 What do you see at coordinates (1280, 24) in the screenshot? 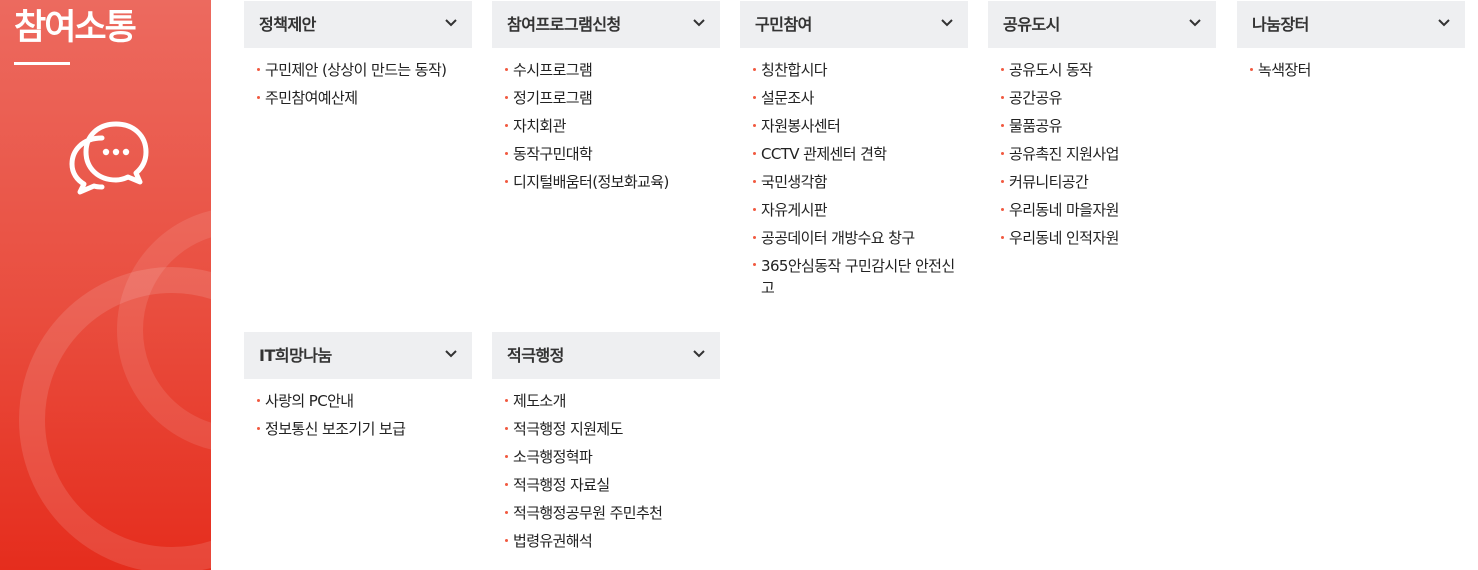
I see `menu-header-label: 나눔장터` at bounding box center [1280, 24].